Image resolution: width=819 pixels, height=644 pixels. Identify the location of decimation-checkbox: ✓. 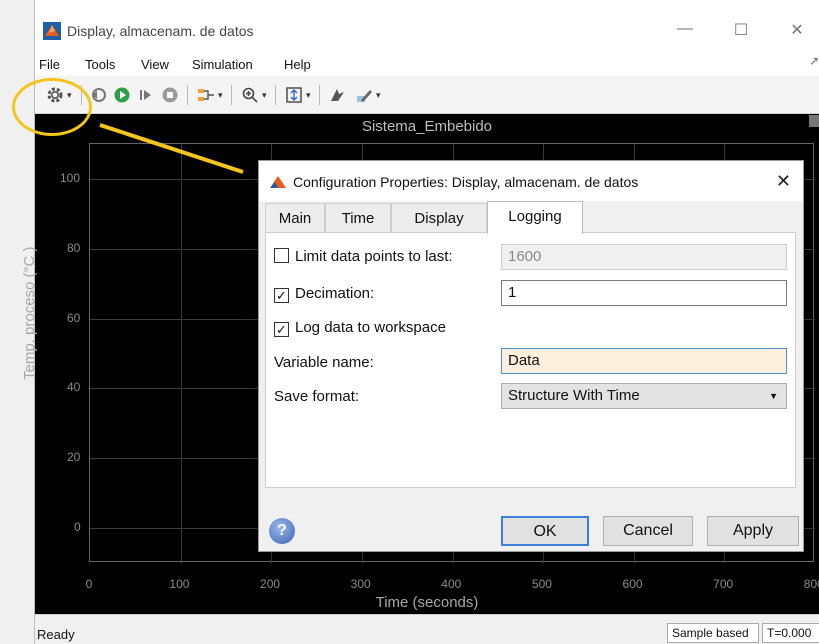
(281, 295).